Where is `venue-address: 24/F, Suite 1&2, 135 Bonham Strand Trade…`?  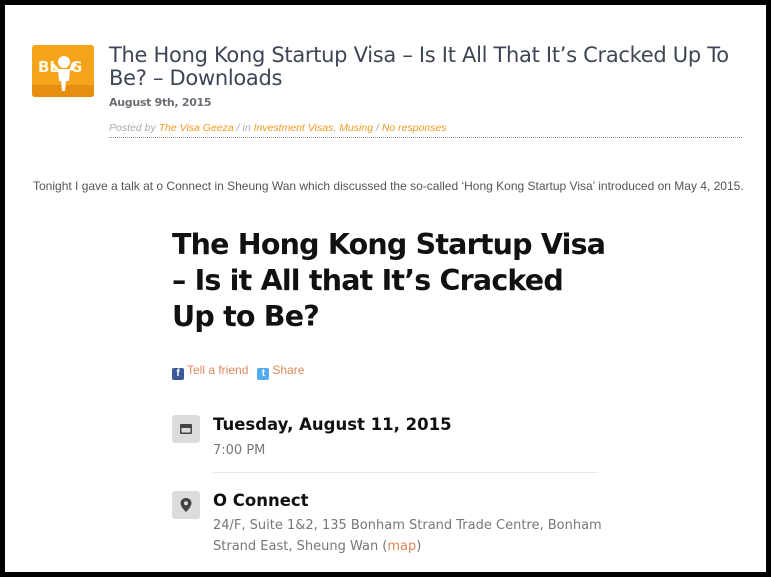 venue-address: 24/F, Suite 1&2, 135 Bonham Strand Trade… is located at coordinates (413, 536).